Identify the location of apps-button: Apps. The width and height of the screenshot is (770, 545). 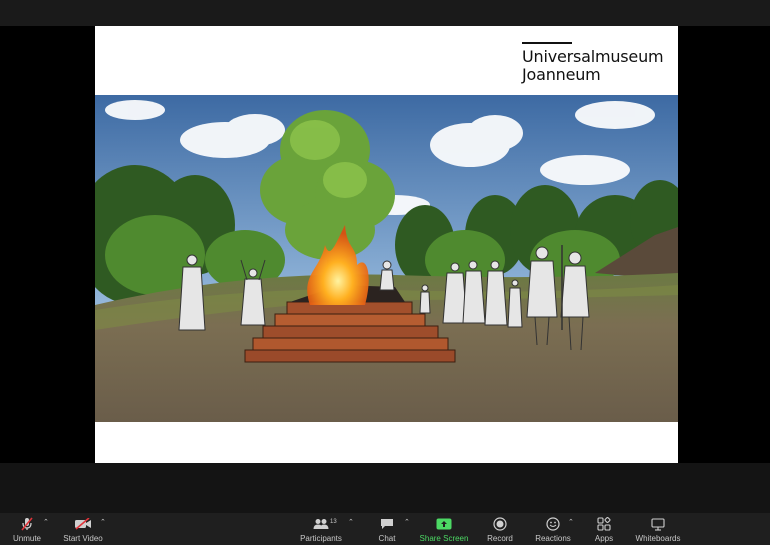
(604, 529).